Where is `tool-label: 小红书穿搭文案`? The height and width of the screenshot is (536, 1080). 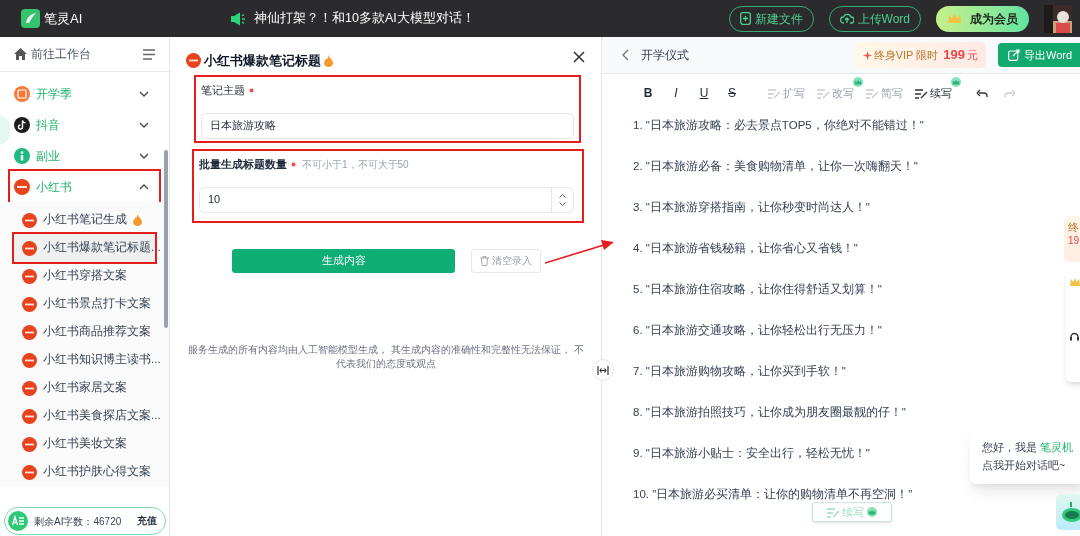
tool-label: 小红书穿搭文案 is located at coordinates (85, 276).